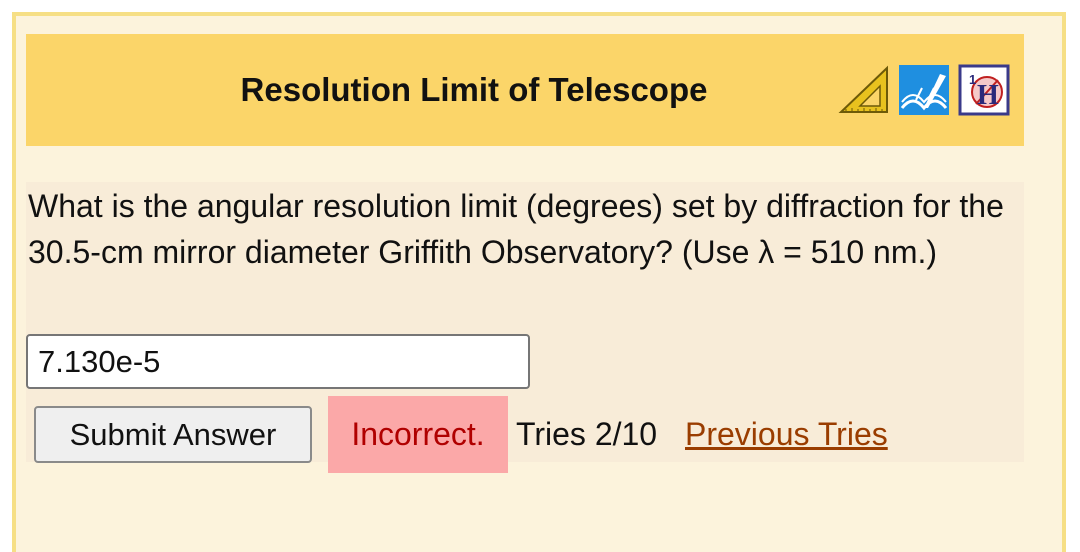 The width and height of the screenshot is (1080, 552). Describe the element at coordinates (278, 361) in the screenshot. I see `answer-input` at that location.